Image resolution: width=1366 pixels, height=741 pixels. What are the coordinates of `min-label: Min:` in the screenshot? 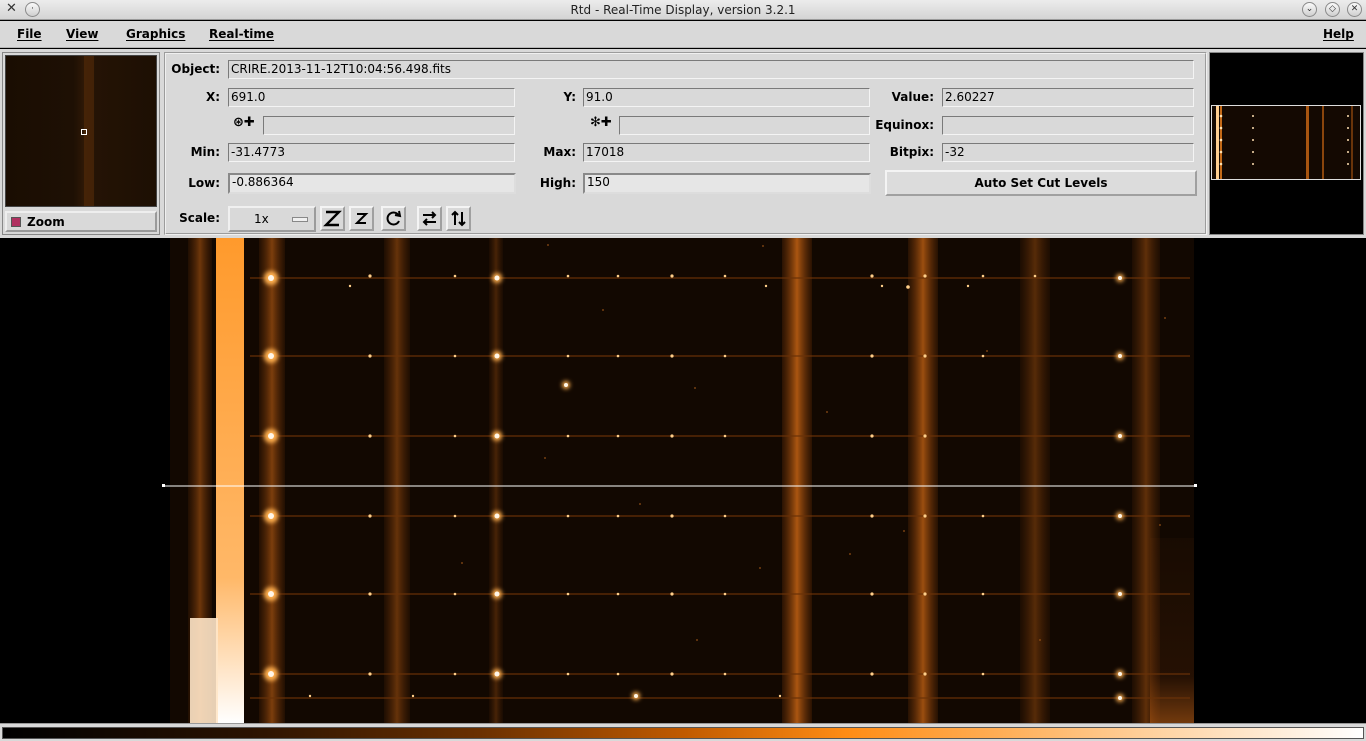 It's located at (205, 152).